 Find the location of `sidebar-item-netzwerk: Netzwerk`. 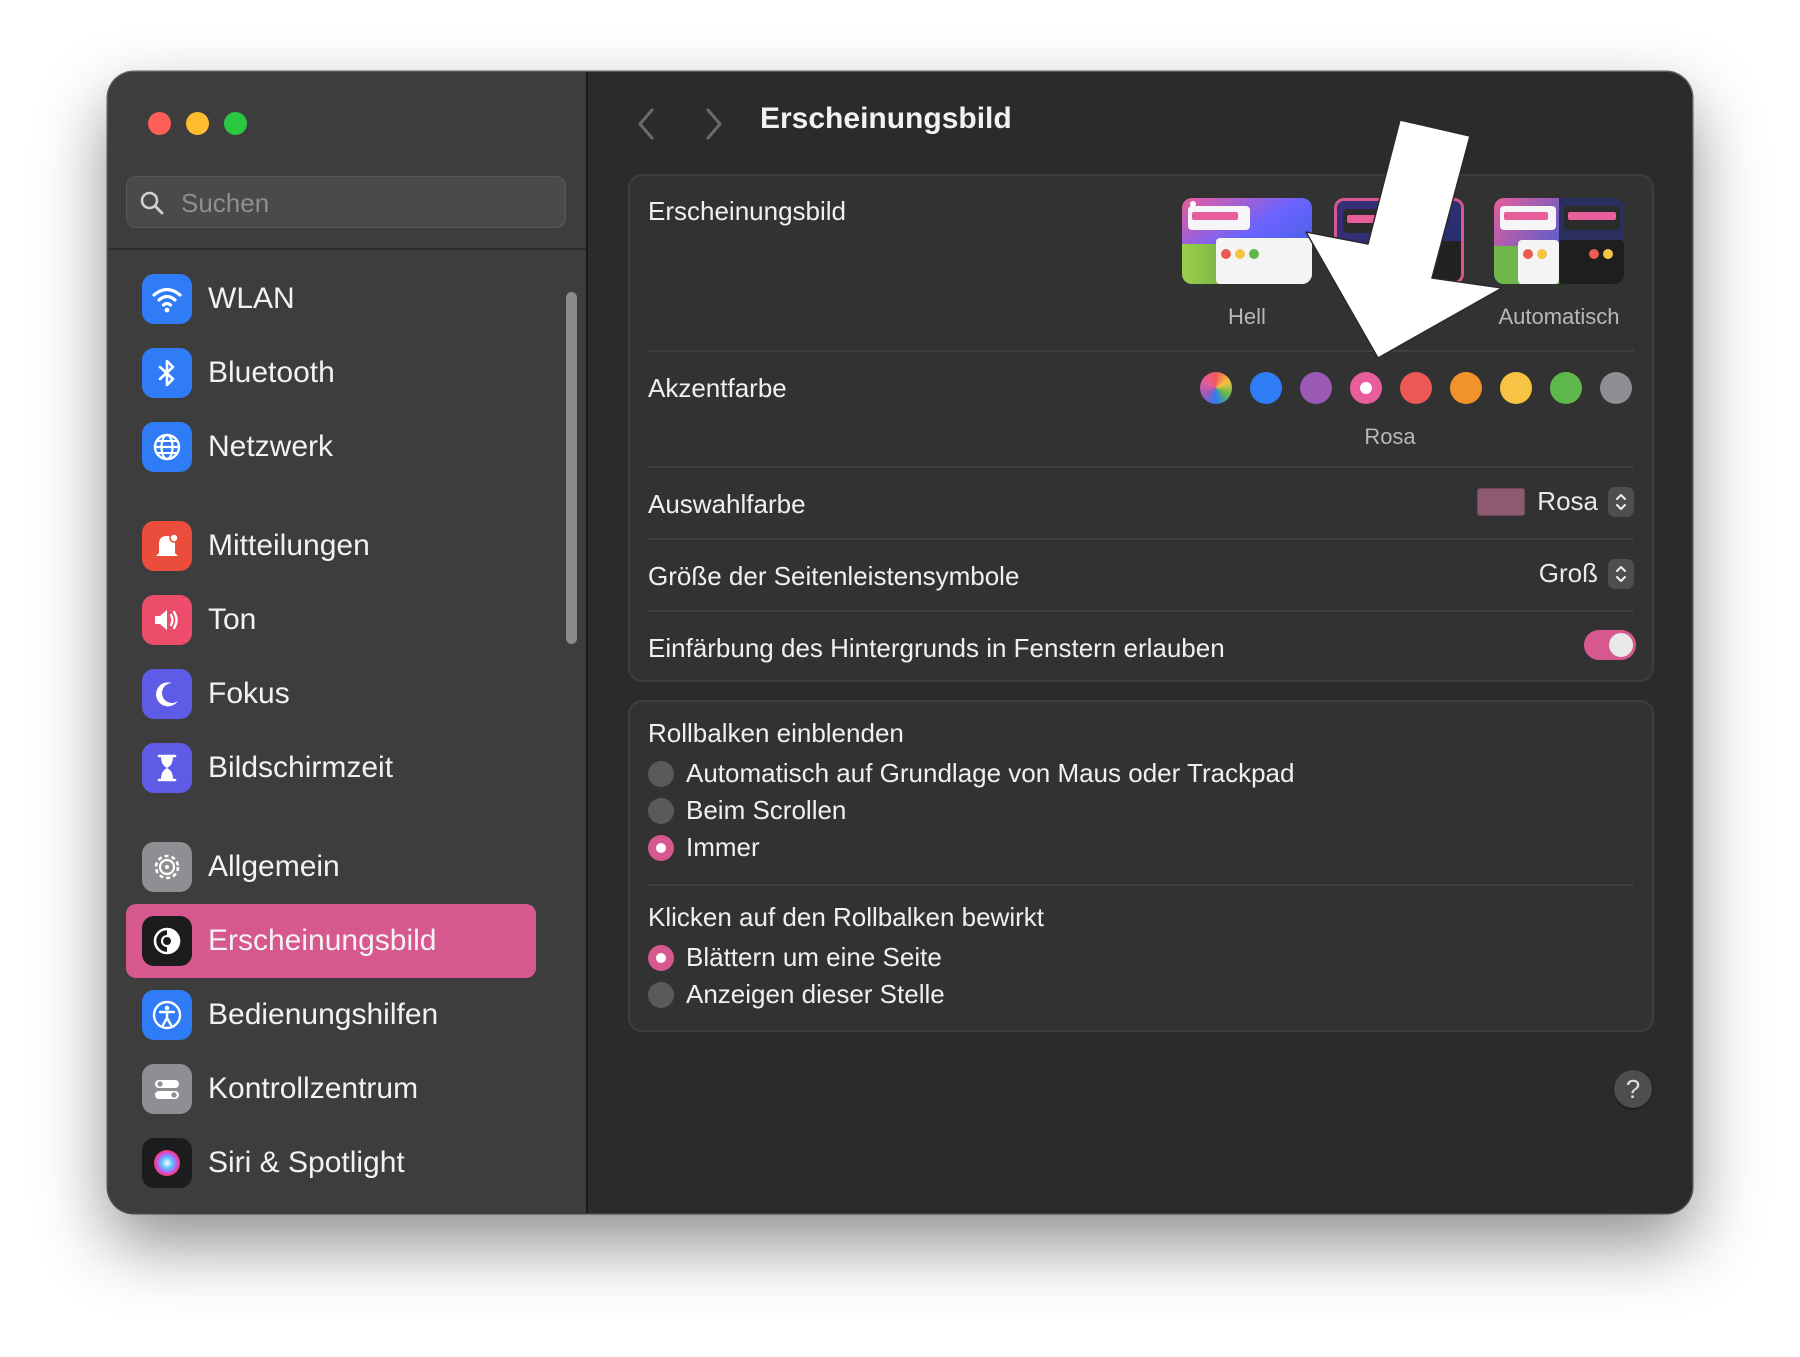

sidebar-item-netzwerk: Netzwerk is located at coordinates (331, 447).